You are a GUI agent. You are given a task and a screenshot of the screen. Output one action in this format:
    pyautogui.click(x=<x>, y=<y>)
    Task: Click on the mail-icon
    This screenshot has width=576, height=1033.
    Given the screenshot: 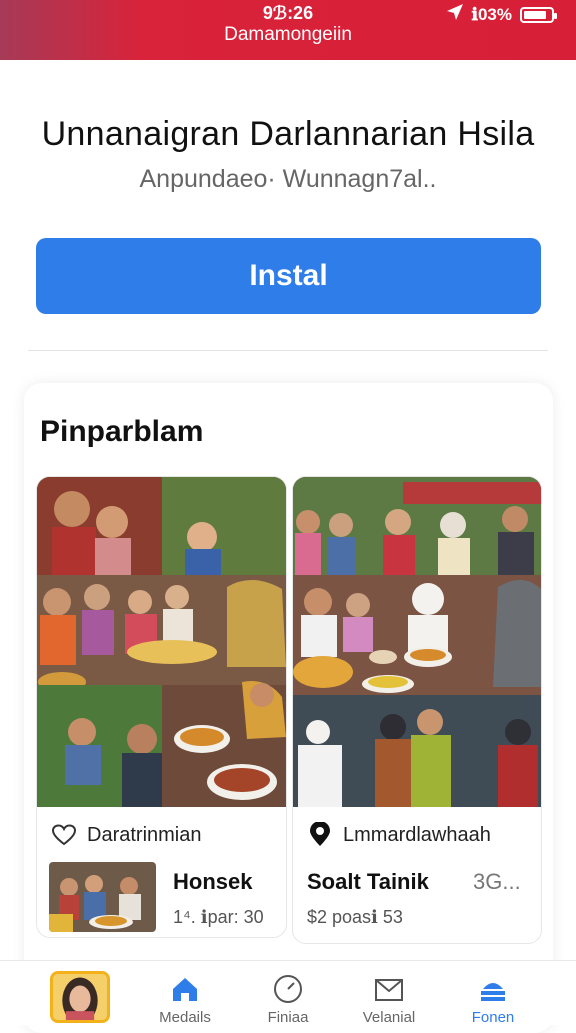 What is the action you would take?
    pyautogui.click(x=389, y=989)
    